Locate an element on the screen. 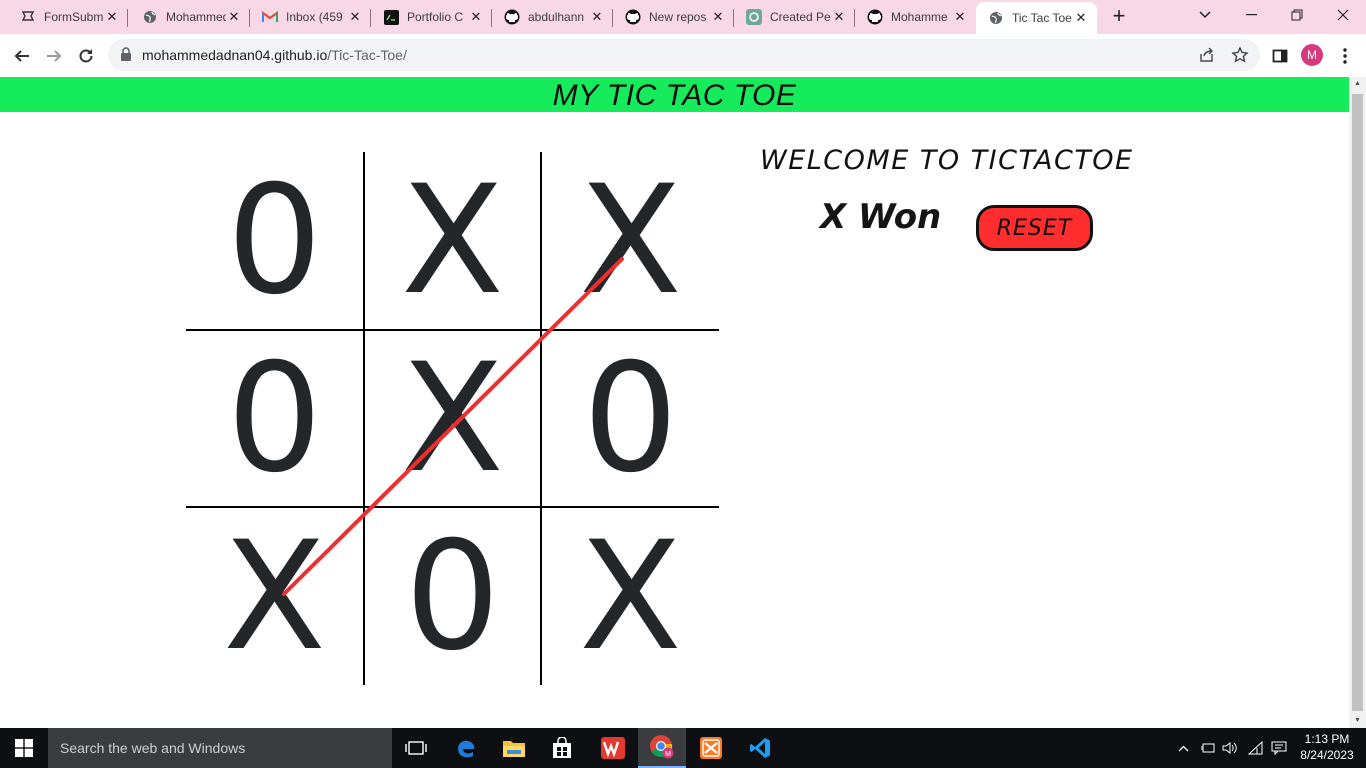  board-cell-2: X is located at coordinates (452, 240).